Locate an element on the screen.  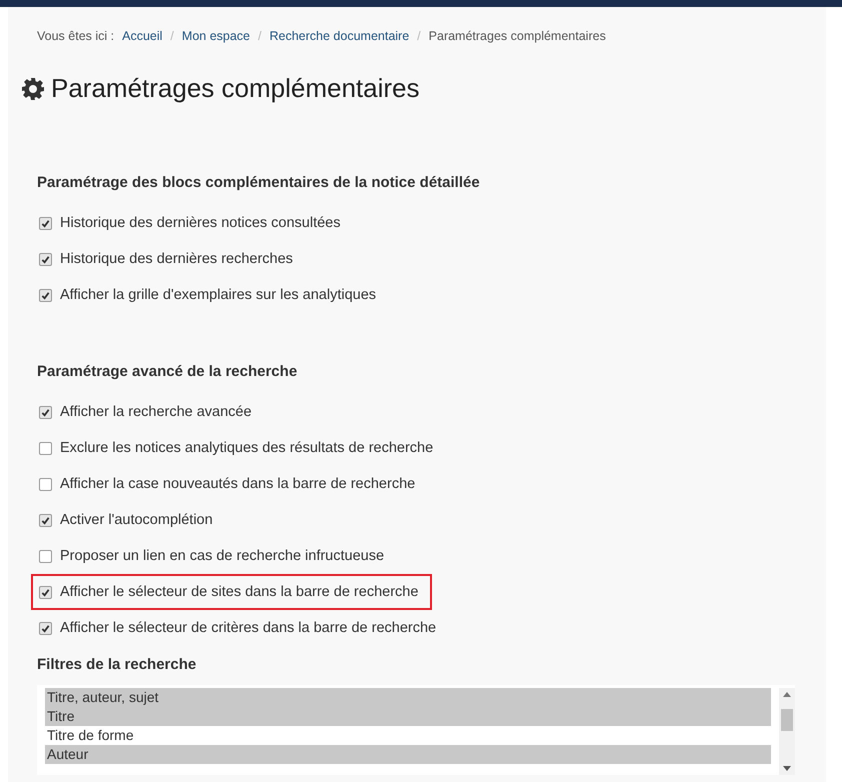
breadcrumb-label: Vous êtes ici : is located at coordinates (75, 36).